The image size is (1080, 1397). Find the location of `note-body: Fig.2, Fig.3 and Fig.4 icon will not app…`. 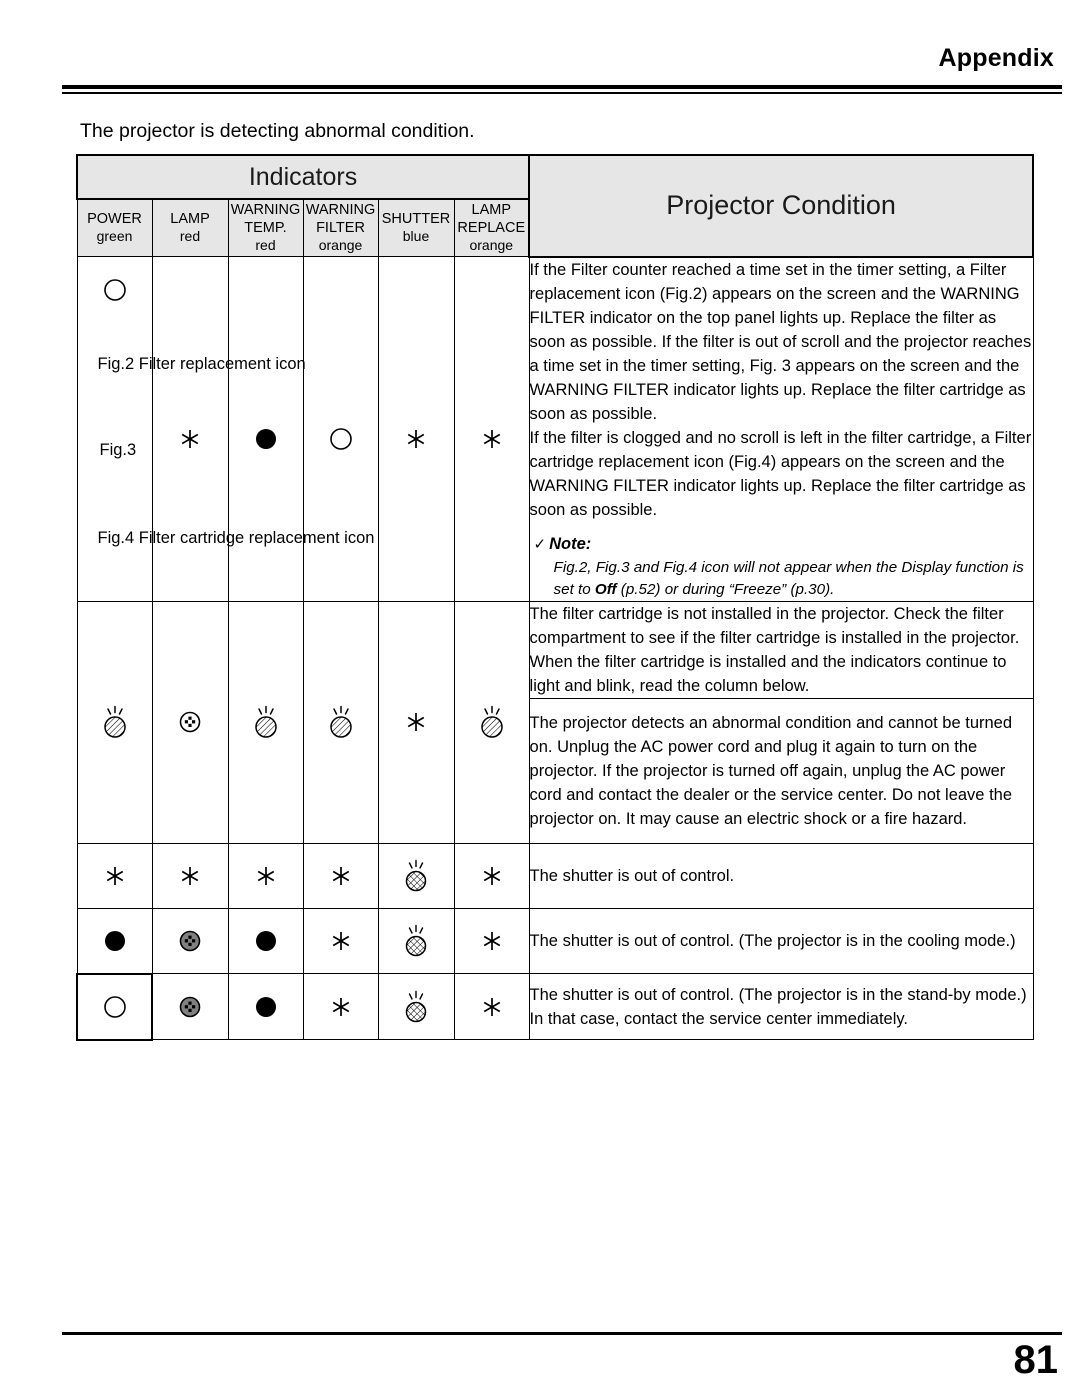

note-body: Fig.2, Fig.3 and Fig.4 icon will not app… is located at coordinates (793, 578).